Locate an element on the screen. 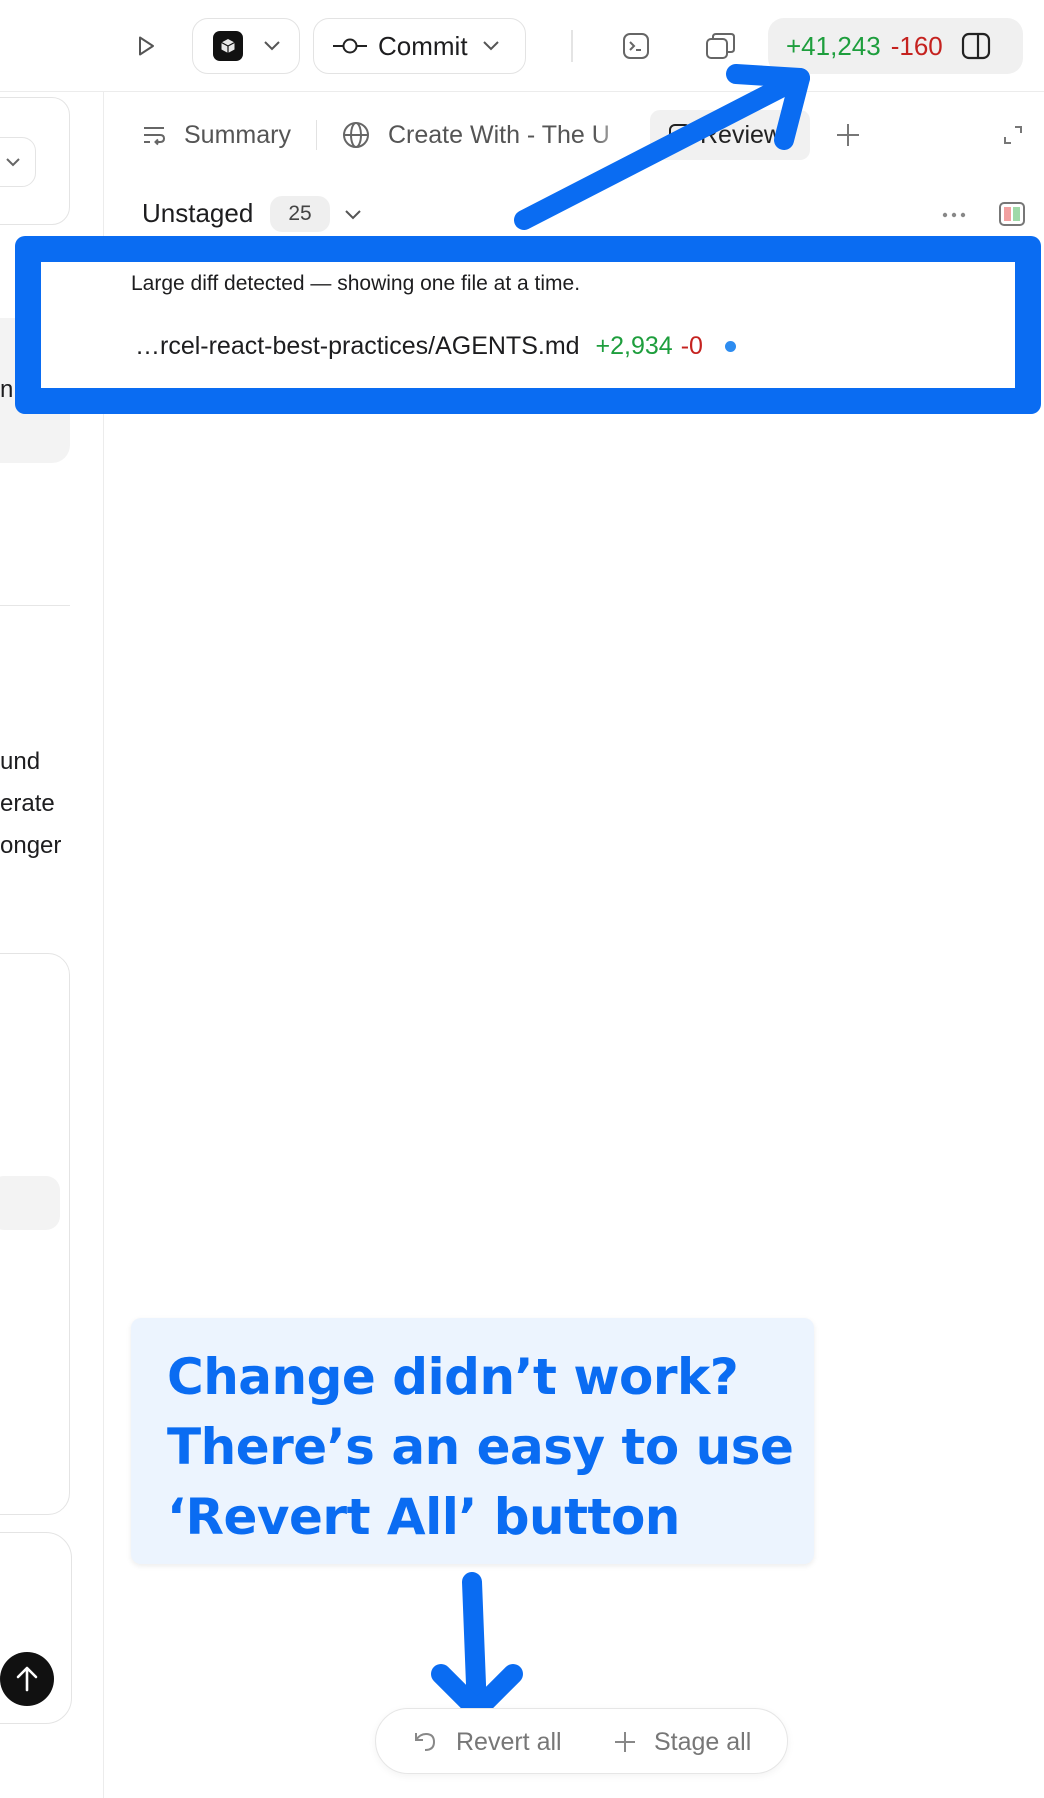 The width and height of the screenshot is (1044, 1798). left-text-fragment: erate is located at coordinates (27, 803).